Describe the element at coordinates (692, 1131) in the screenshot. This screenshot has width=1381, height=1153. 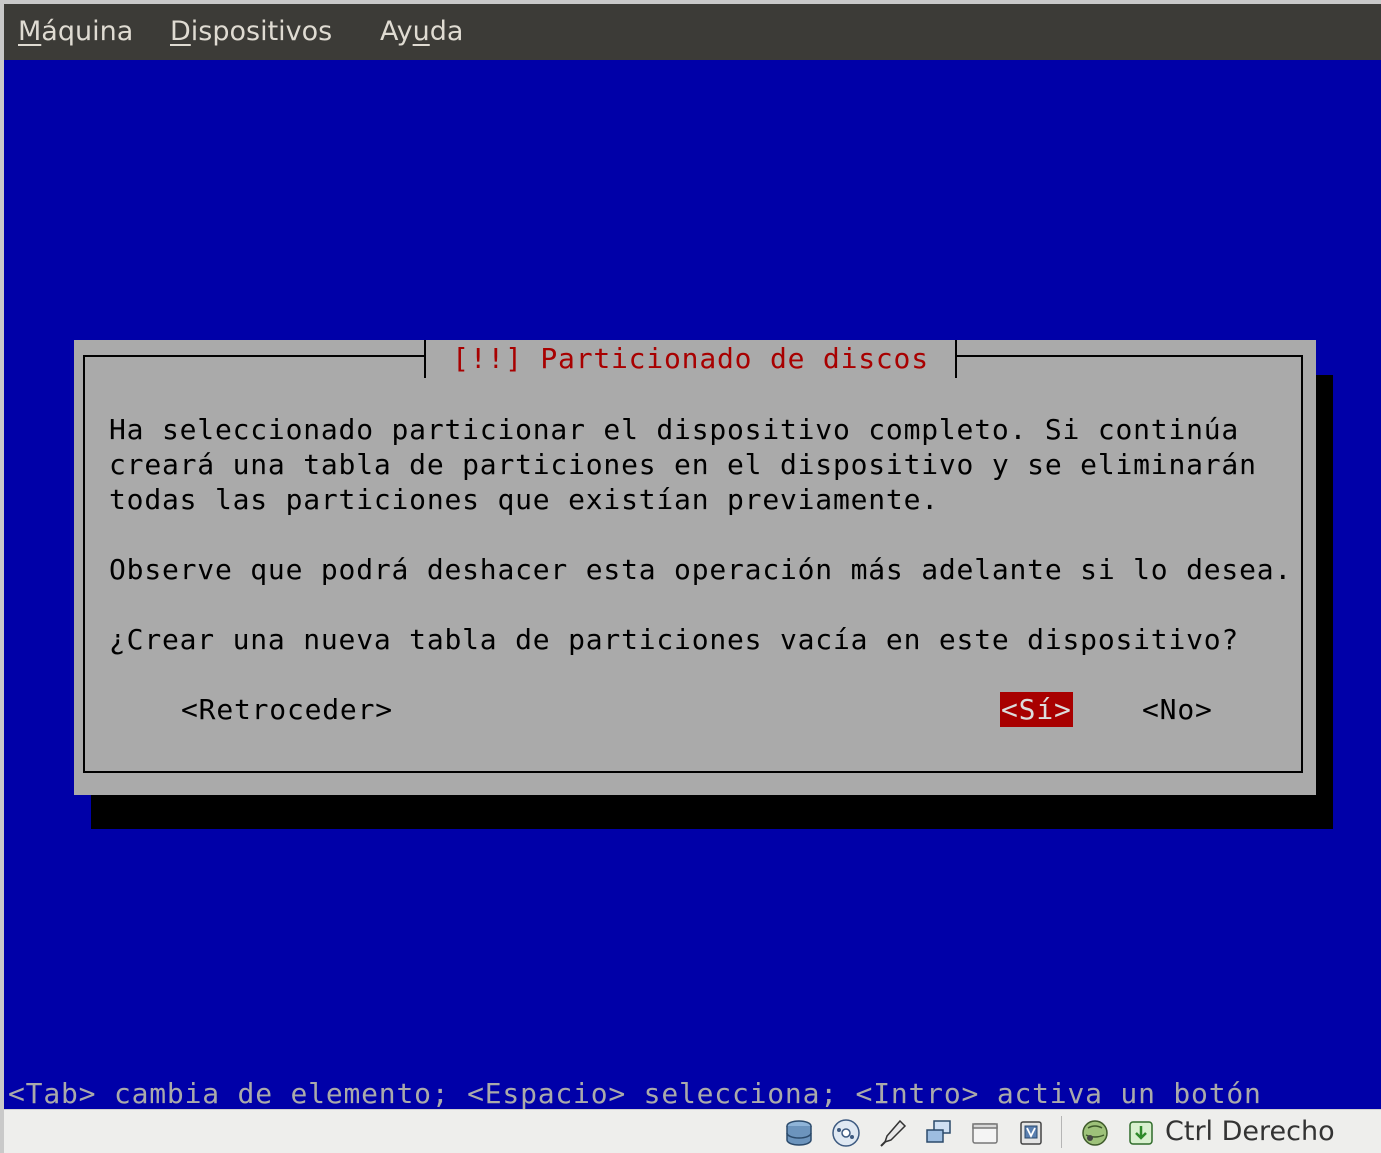
I see `status-bar: Ctrl Derecho` at that location.